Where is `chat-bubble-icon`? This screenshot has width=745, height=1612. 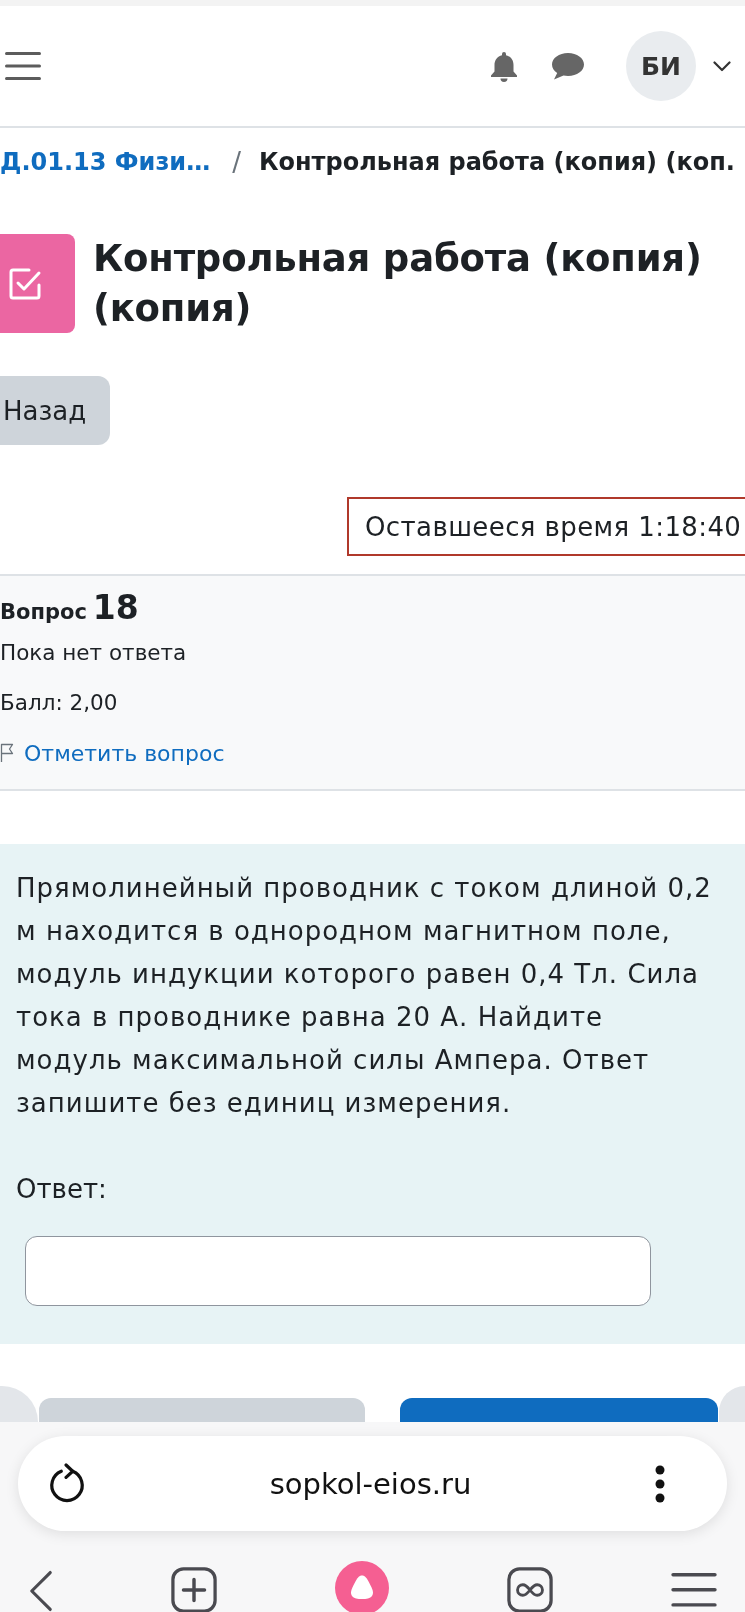
chat-bubble-icon is located at coordinates (568, 66).